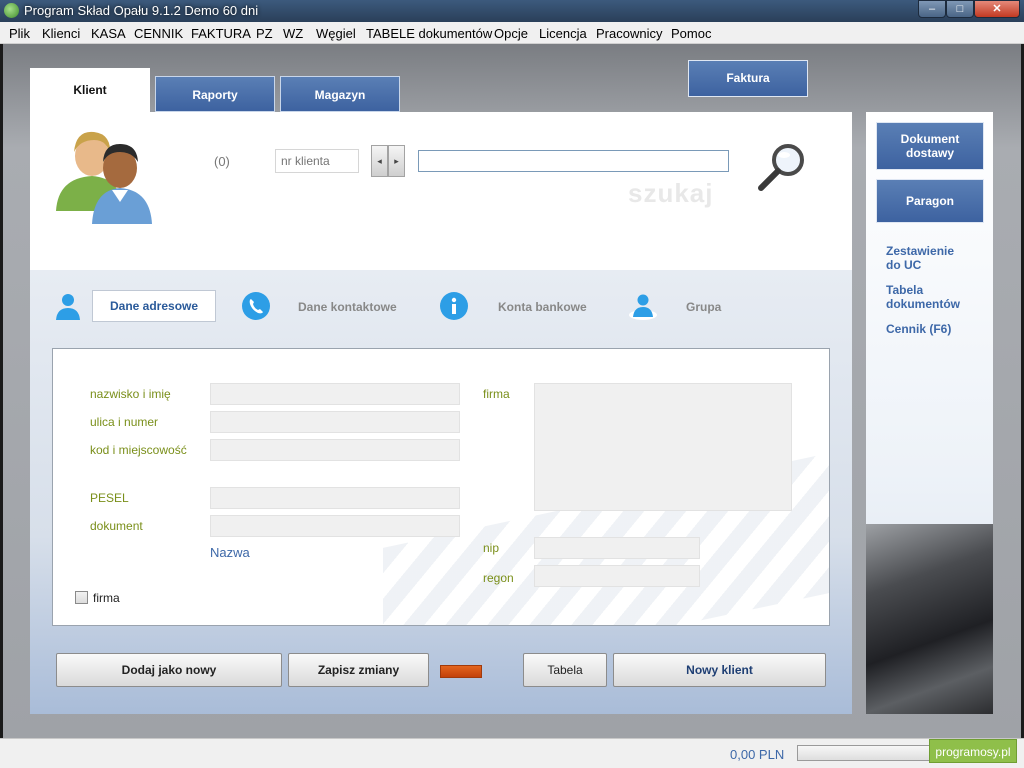 Image resolution: width=1024 pixels, height=768 pixels. Describe the element at coordinates (230, 552) in the screenshot. I see `nazwa-link: Nazwa` at that location.